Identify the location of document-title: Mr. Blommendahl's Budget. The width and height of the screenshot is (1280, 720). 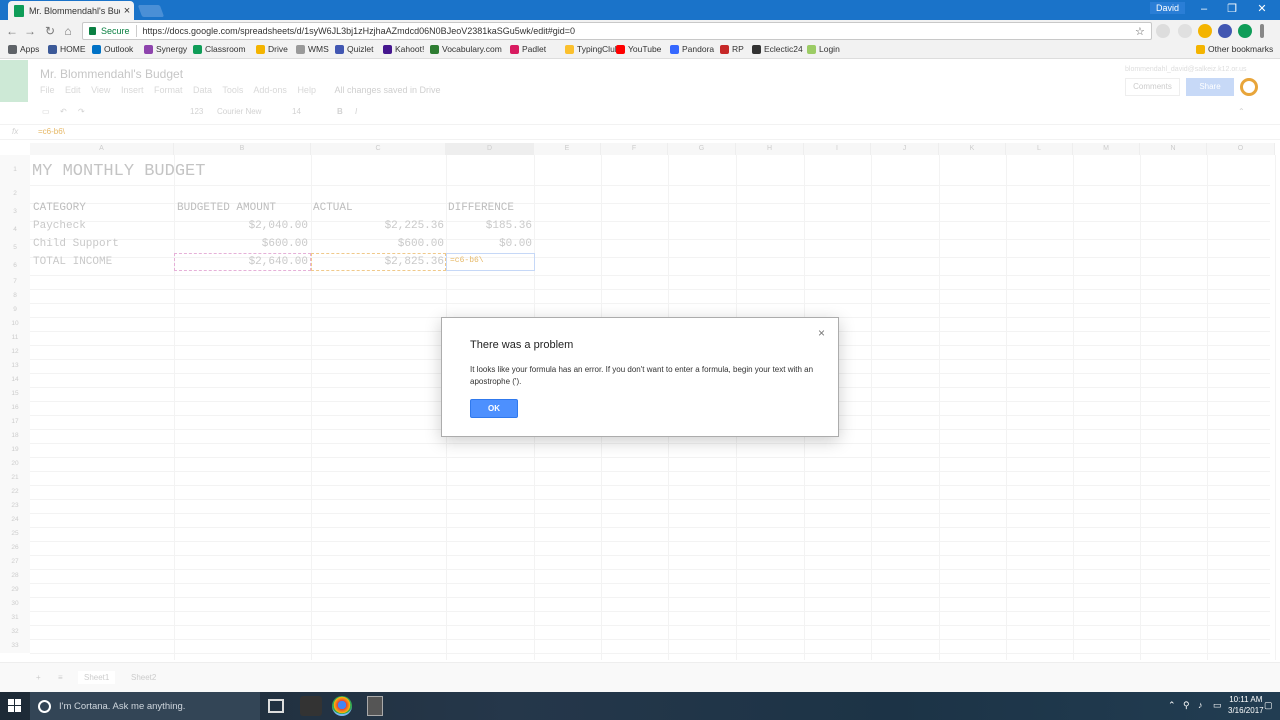
(111, 74).